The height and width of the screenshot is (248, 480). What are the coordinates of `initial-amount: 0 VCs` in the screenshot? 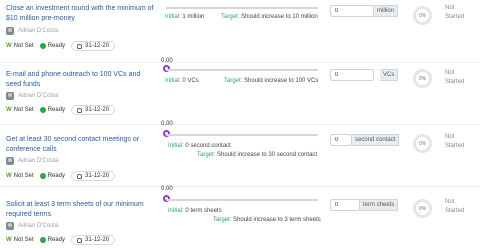 It's located at (190, 81).